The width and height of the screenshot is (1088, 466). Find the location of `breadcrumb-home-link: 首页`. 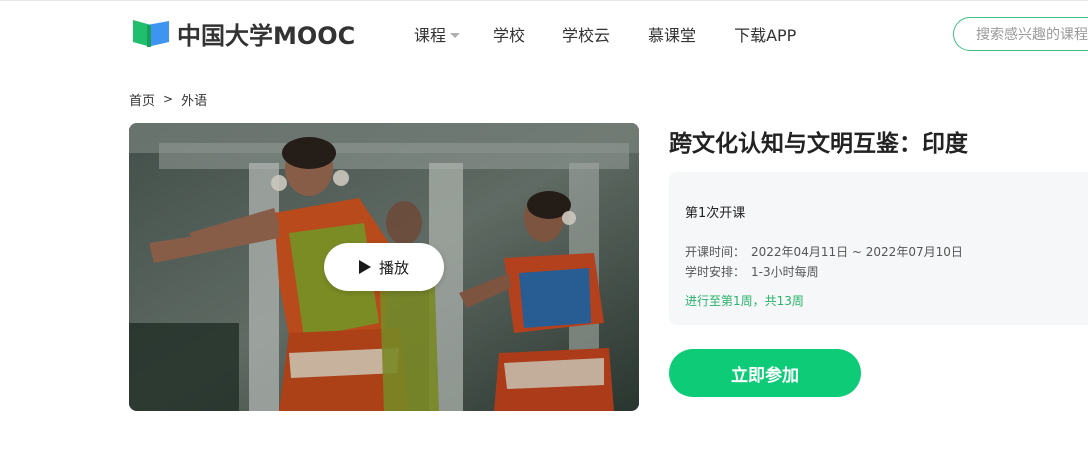

breadcrumb-home-link: 首页 is located at coordinates (142, 99).